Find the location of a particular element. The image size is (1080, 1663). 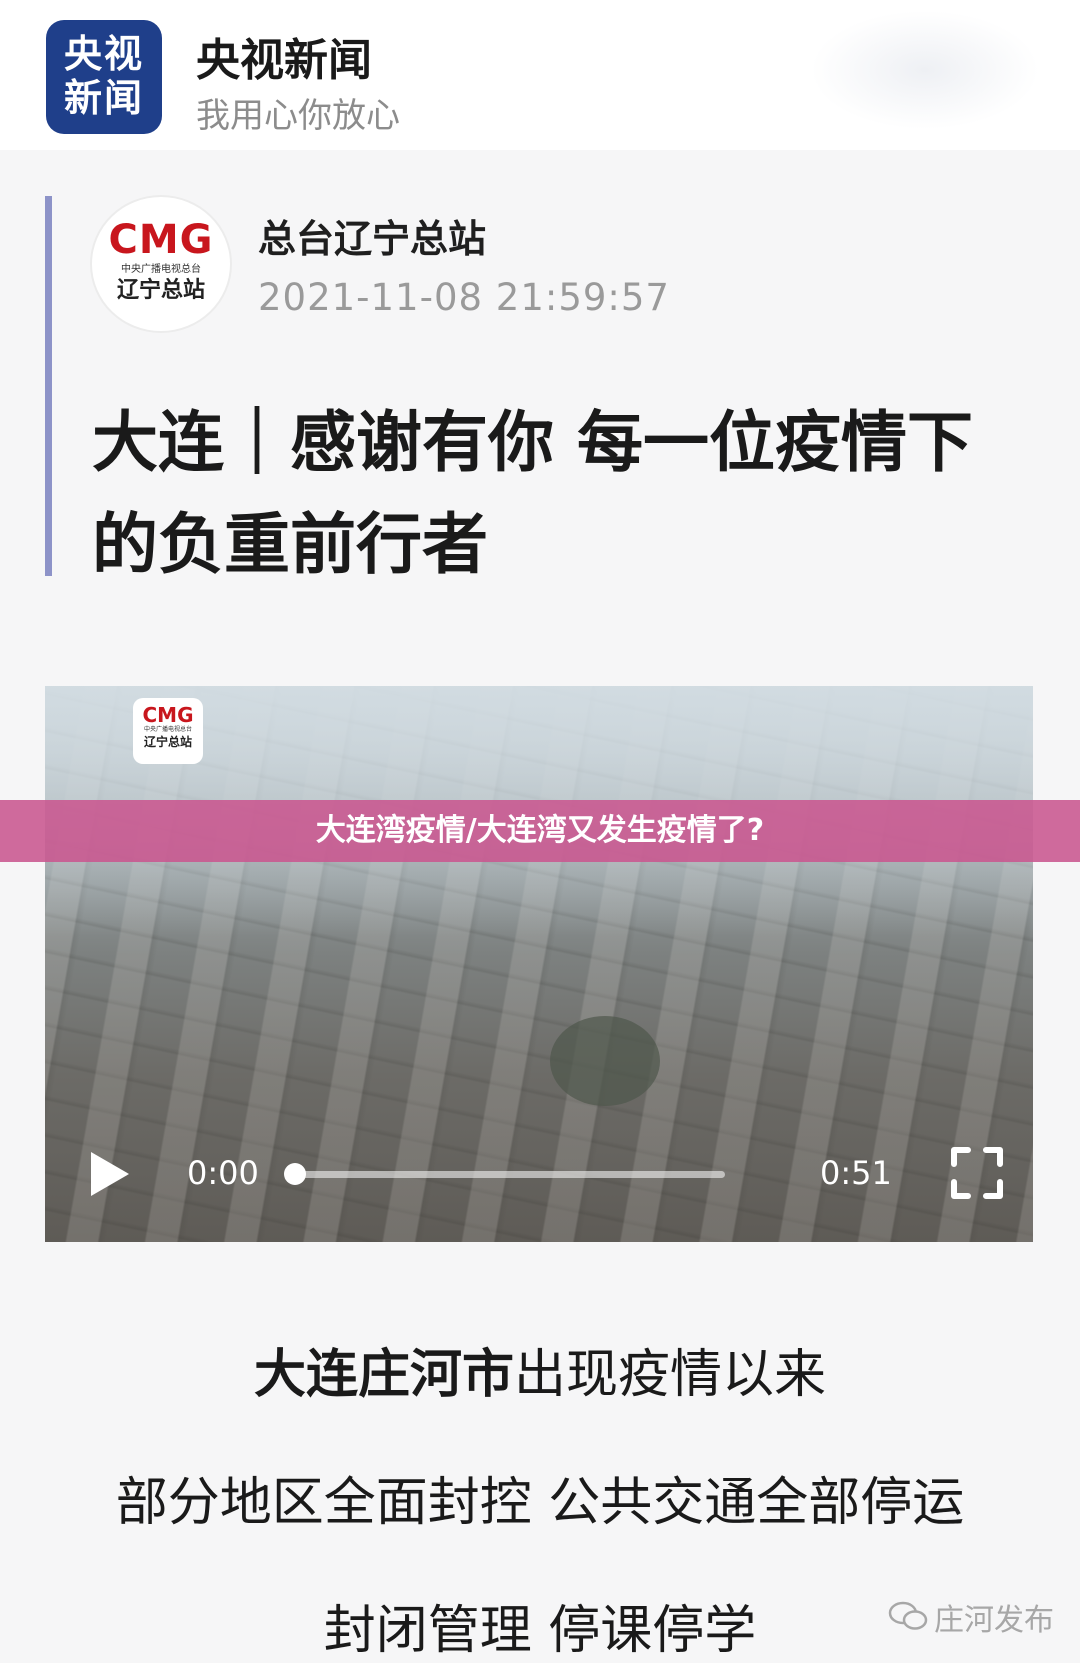

quote-accent-bar is located at coordinates (48, 386).